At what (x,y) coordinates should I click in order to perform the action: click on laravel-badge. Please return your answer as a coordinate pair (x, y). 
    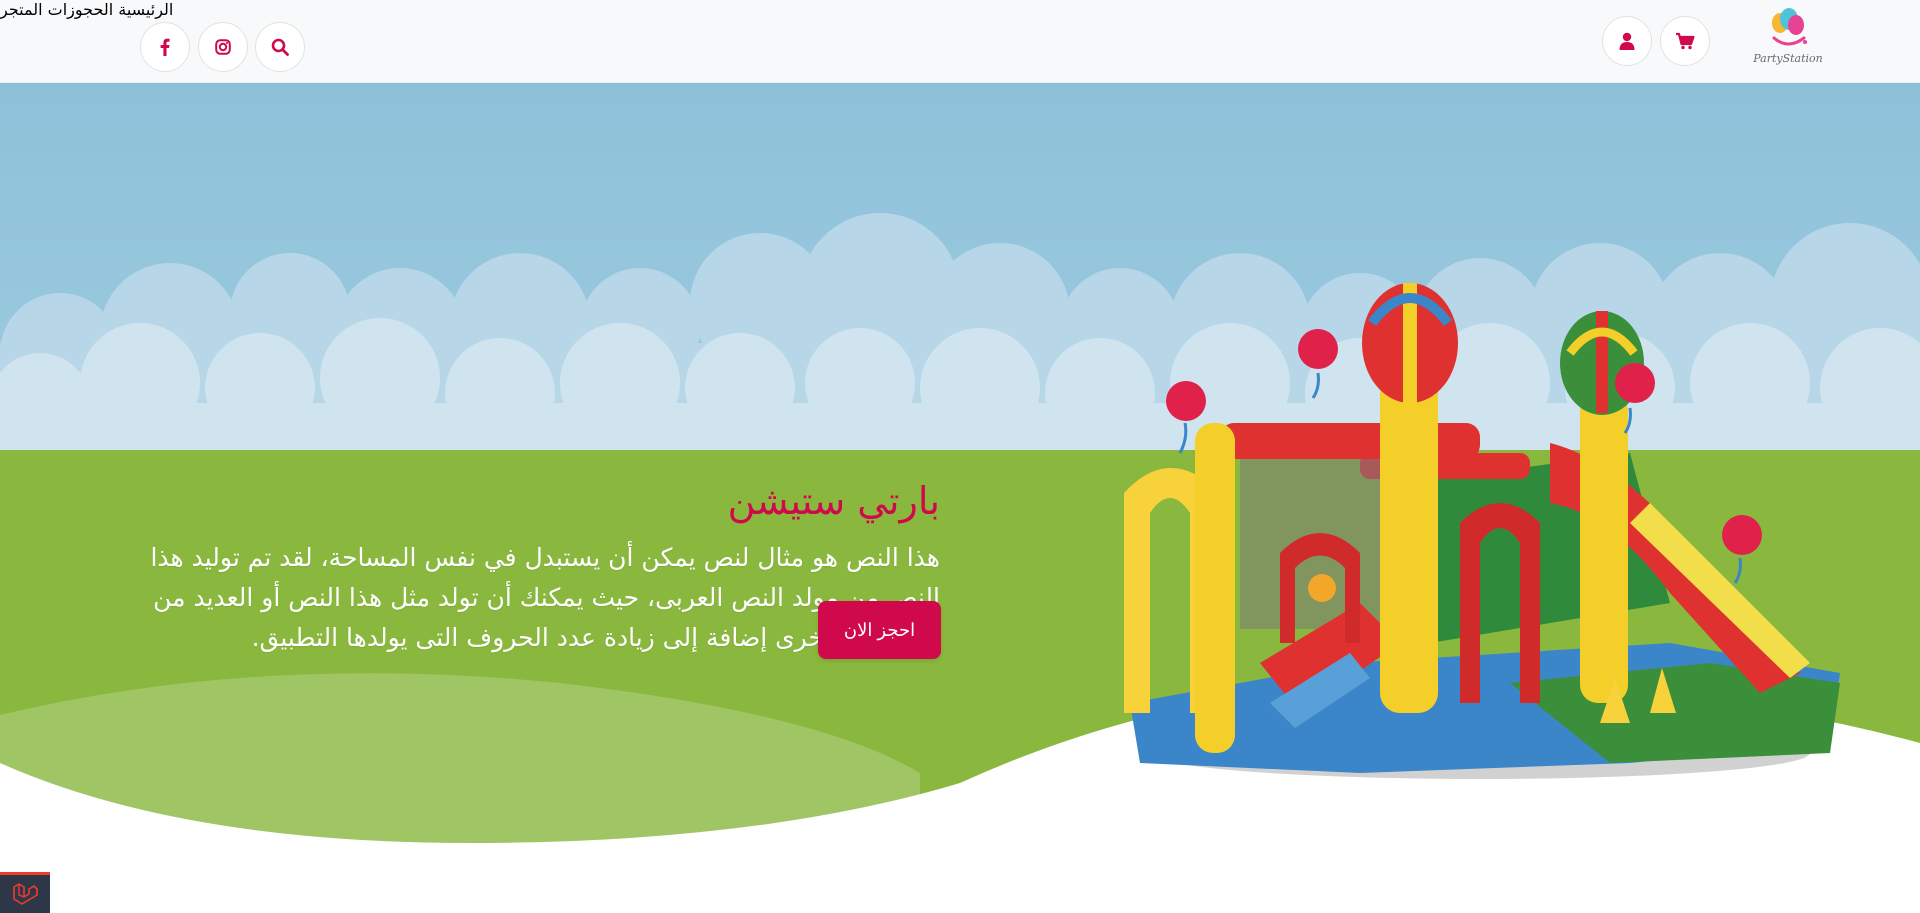
    Looking at the image, I should click on (25, 892).